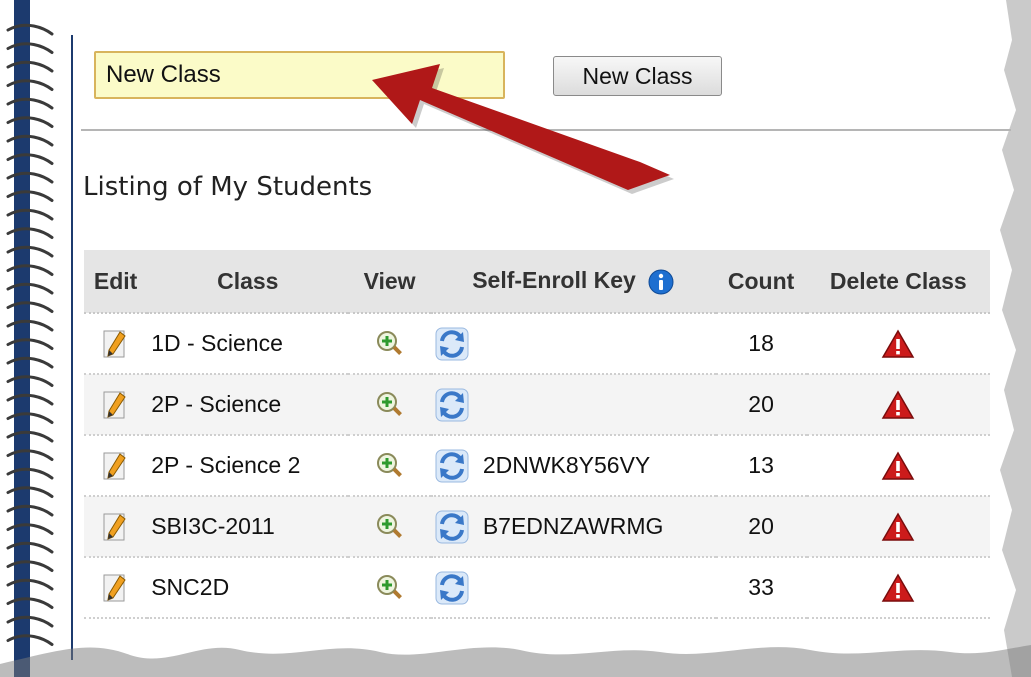  Describe the element at coordinates (761, 282) in the screenshot. I see `header-count: Count` at that location.